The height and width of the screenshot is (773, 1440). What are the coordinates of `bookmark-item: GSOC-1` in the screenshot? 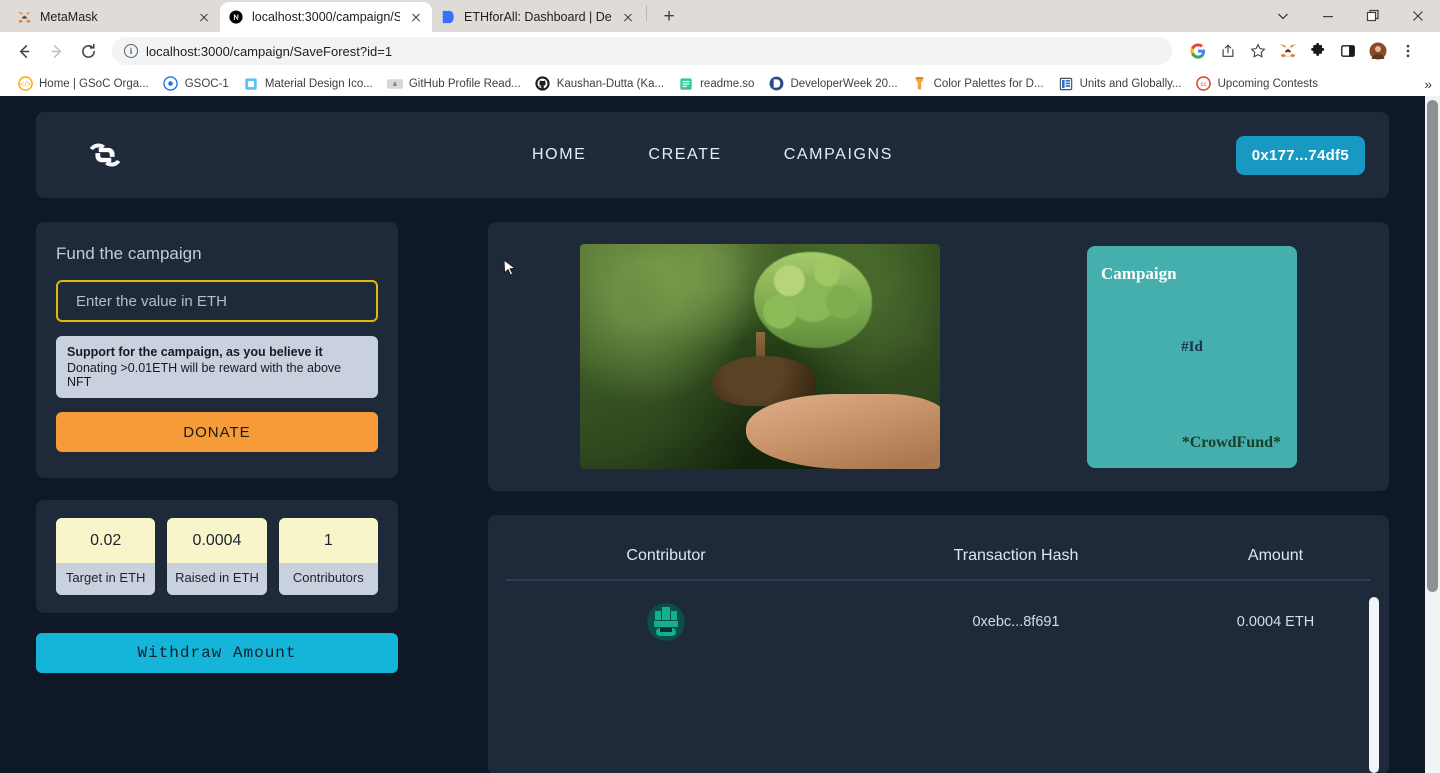 It's located at (196, 84).